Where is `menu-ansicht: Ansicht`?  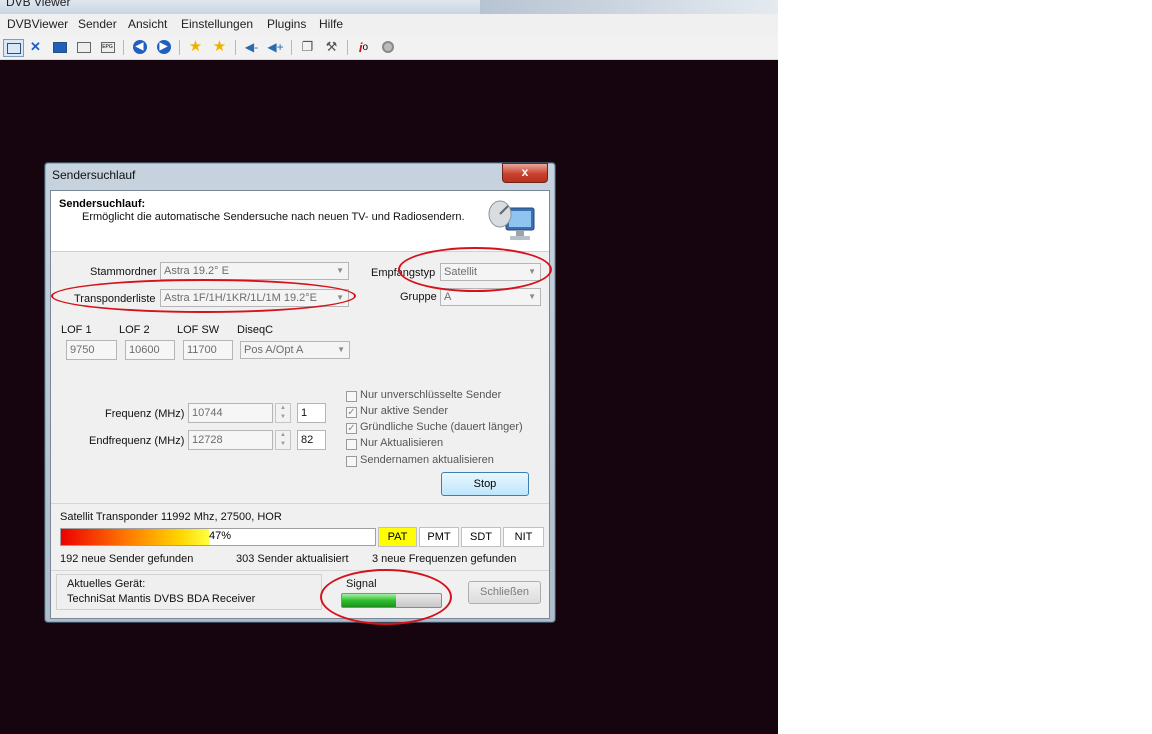
menu-ansicht: Ansicht is located at coordinates (147, 24).